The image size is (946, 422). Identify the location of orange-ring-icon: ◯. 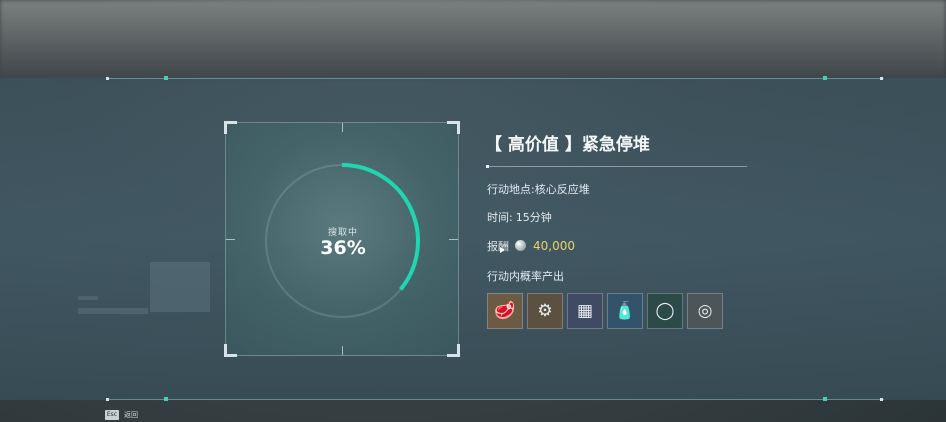
(665, 310).